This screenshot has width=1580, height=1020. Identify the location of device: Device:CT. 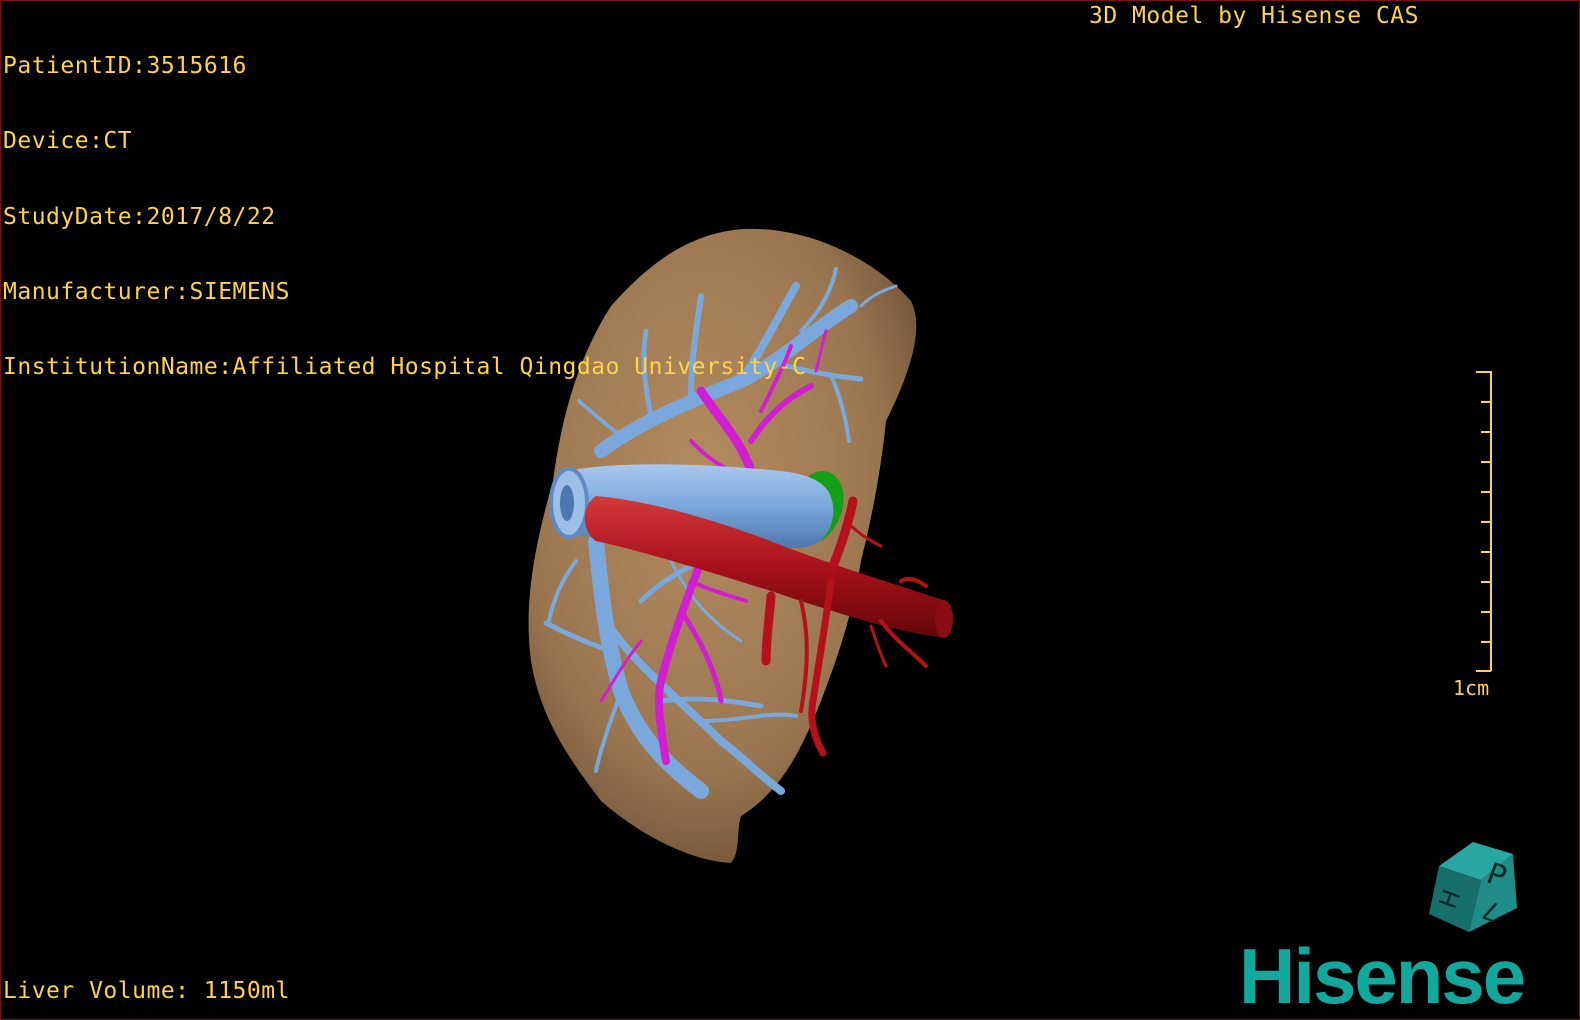
(68, 141).